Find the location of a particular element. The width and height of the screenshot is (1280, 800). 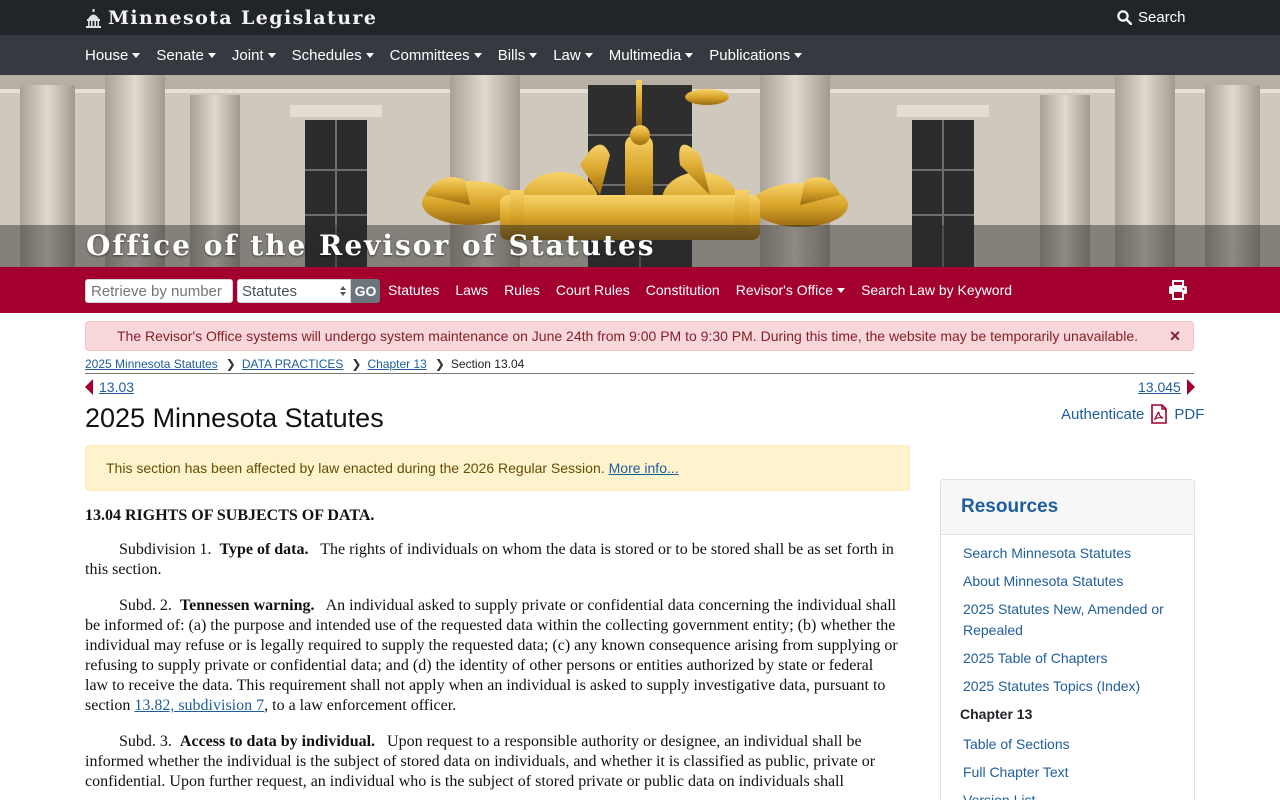

revisor-link-label: Statutes is located at coordinates (414, 290).